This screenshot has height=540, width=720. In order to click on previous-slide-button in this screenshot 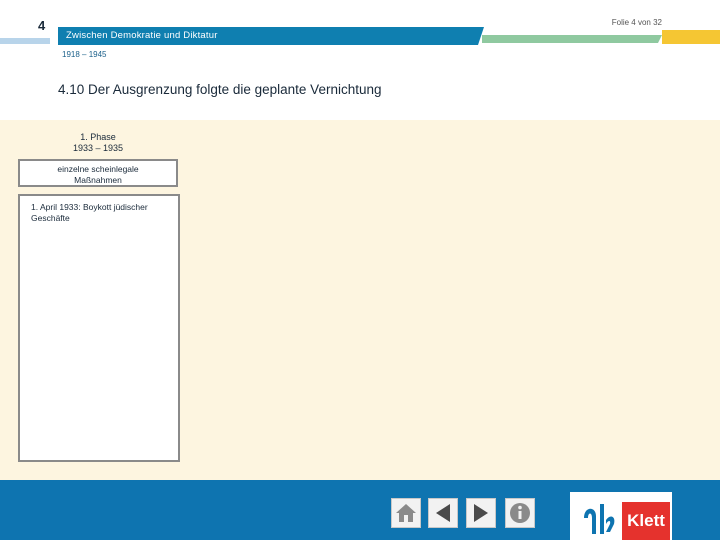, I will do `click(443, 513)`.